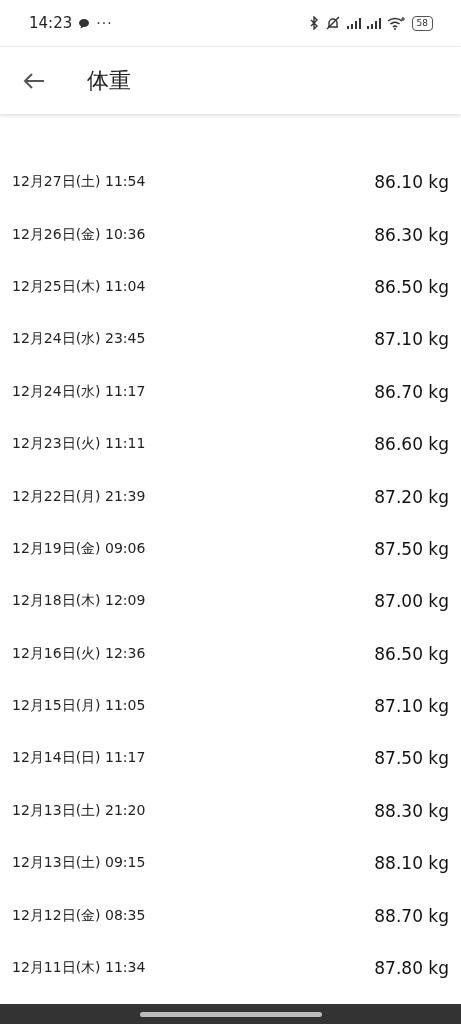 The image size is (461, 1024). What do you see at coordinates (79, 339) in the screenshot?
I see `entry-date: 12月24日(水) 23:45` at bounding box center [79, 339].